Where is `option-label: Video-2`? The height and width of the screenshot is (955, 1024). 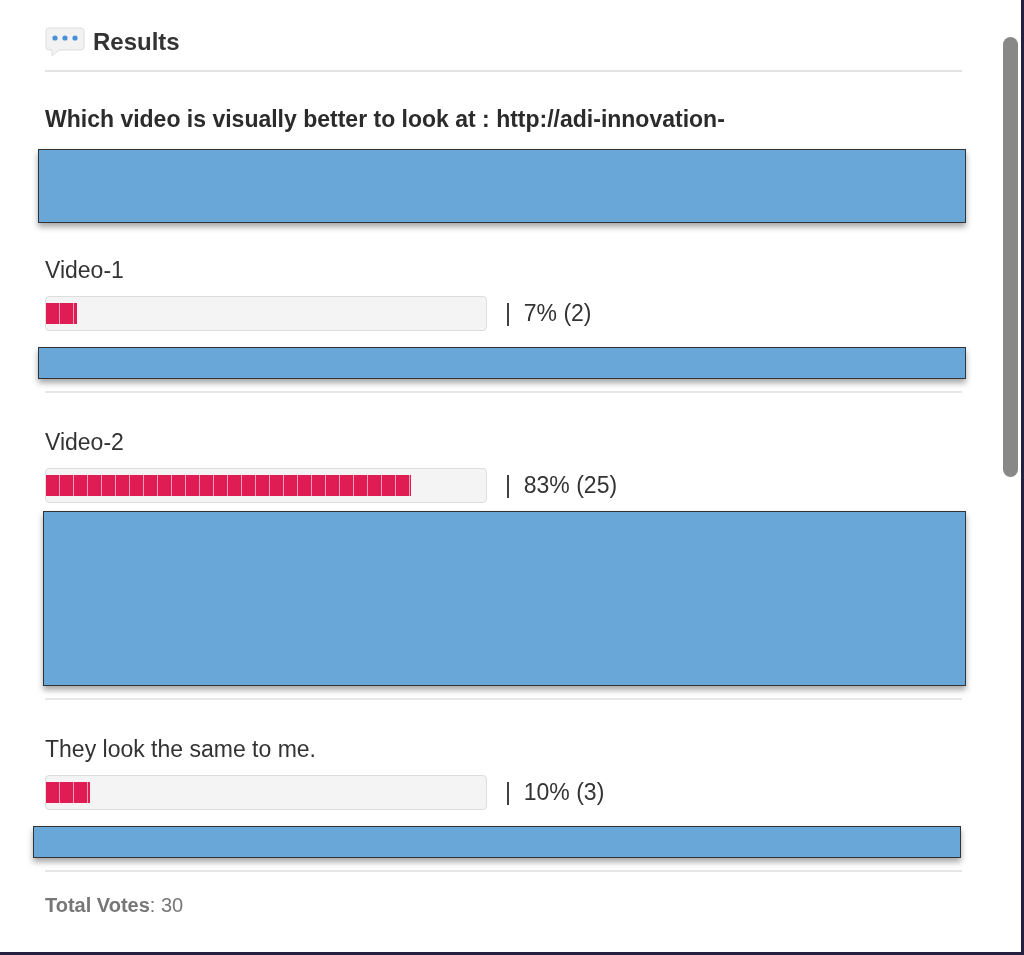 option-label: Video-2 is located at coordinates (85, 442).